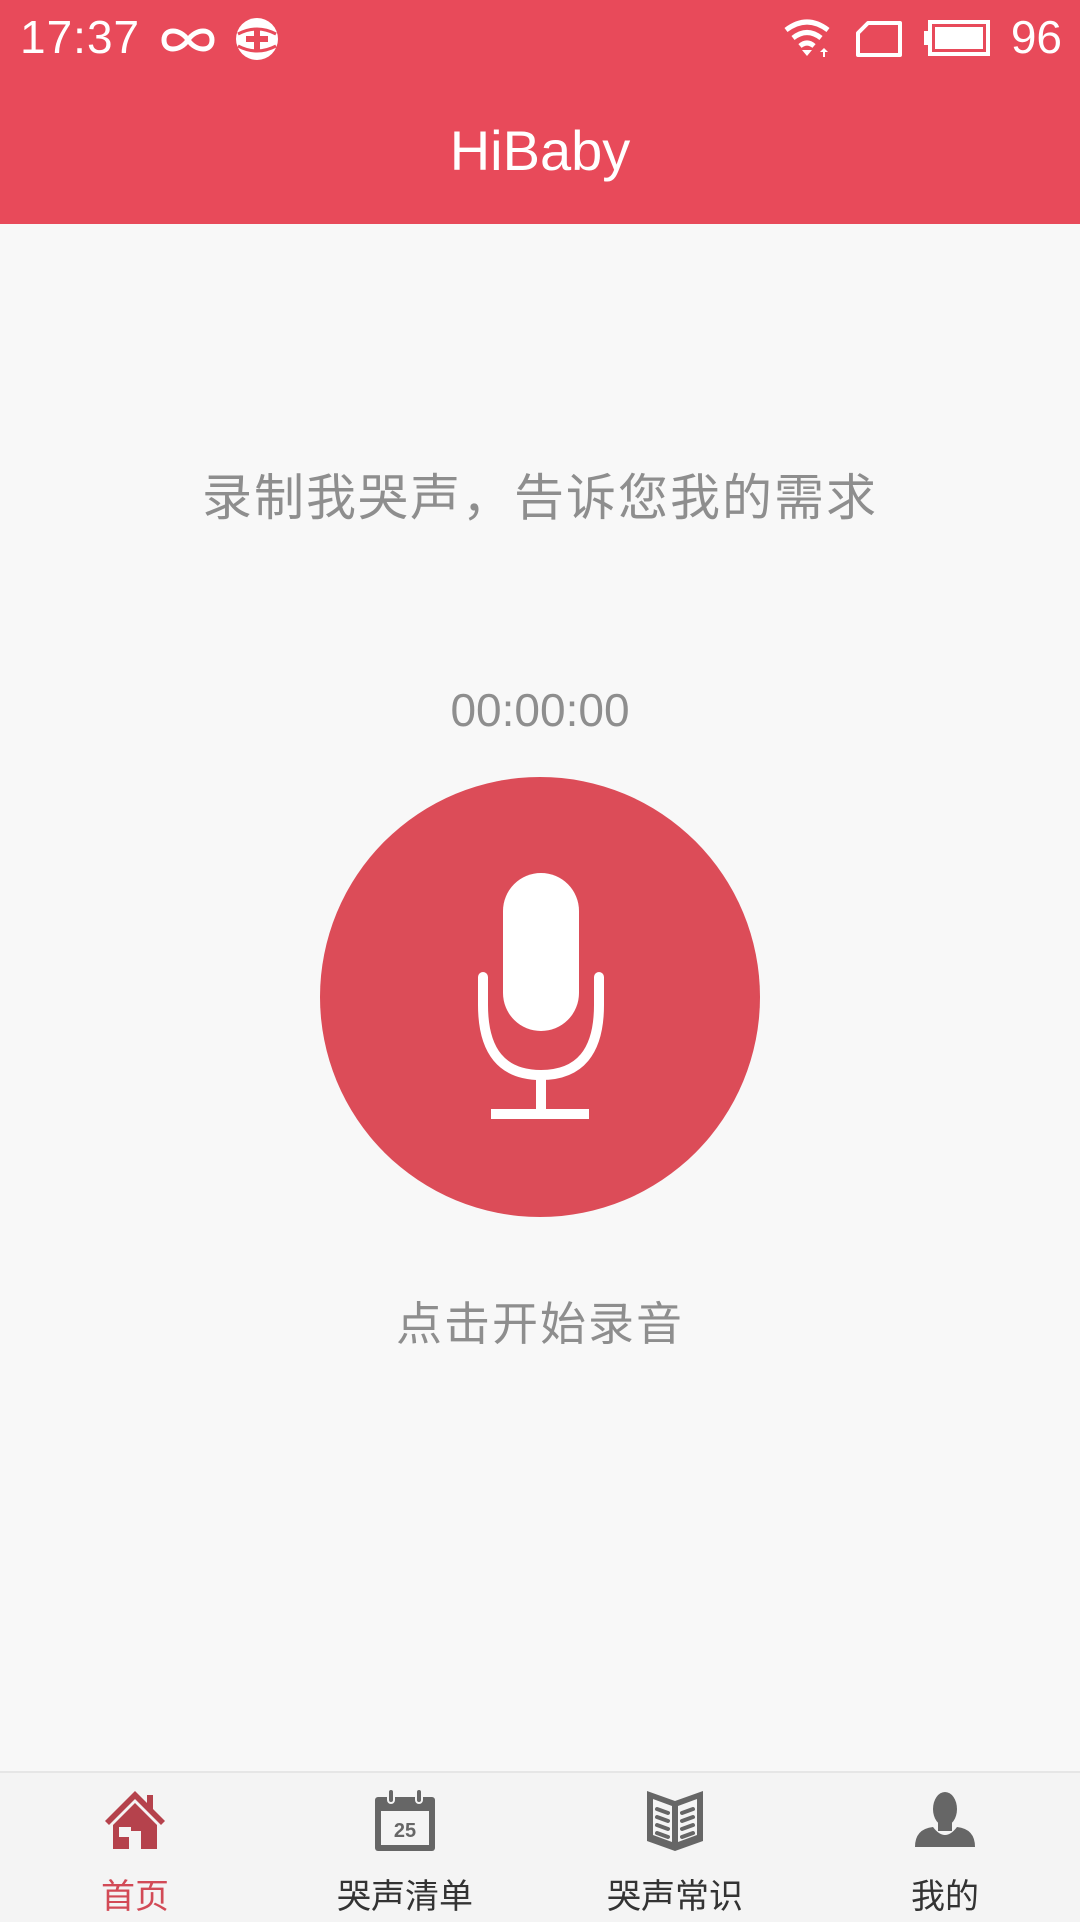  Describe the element at coordinates (135, 1820) in the screenshot. I see `home-icon` at that location.